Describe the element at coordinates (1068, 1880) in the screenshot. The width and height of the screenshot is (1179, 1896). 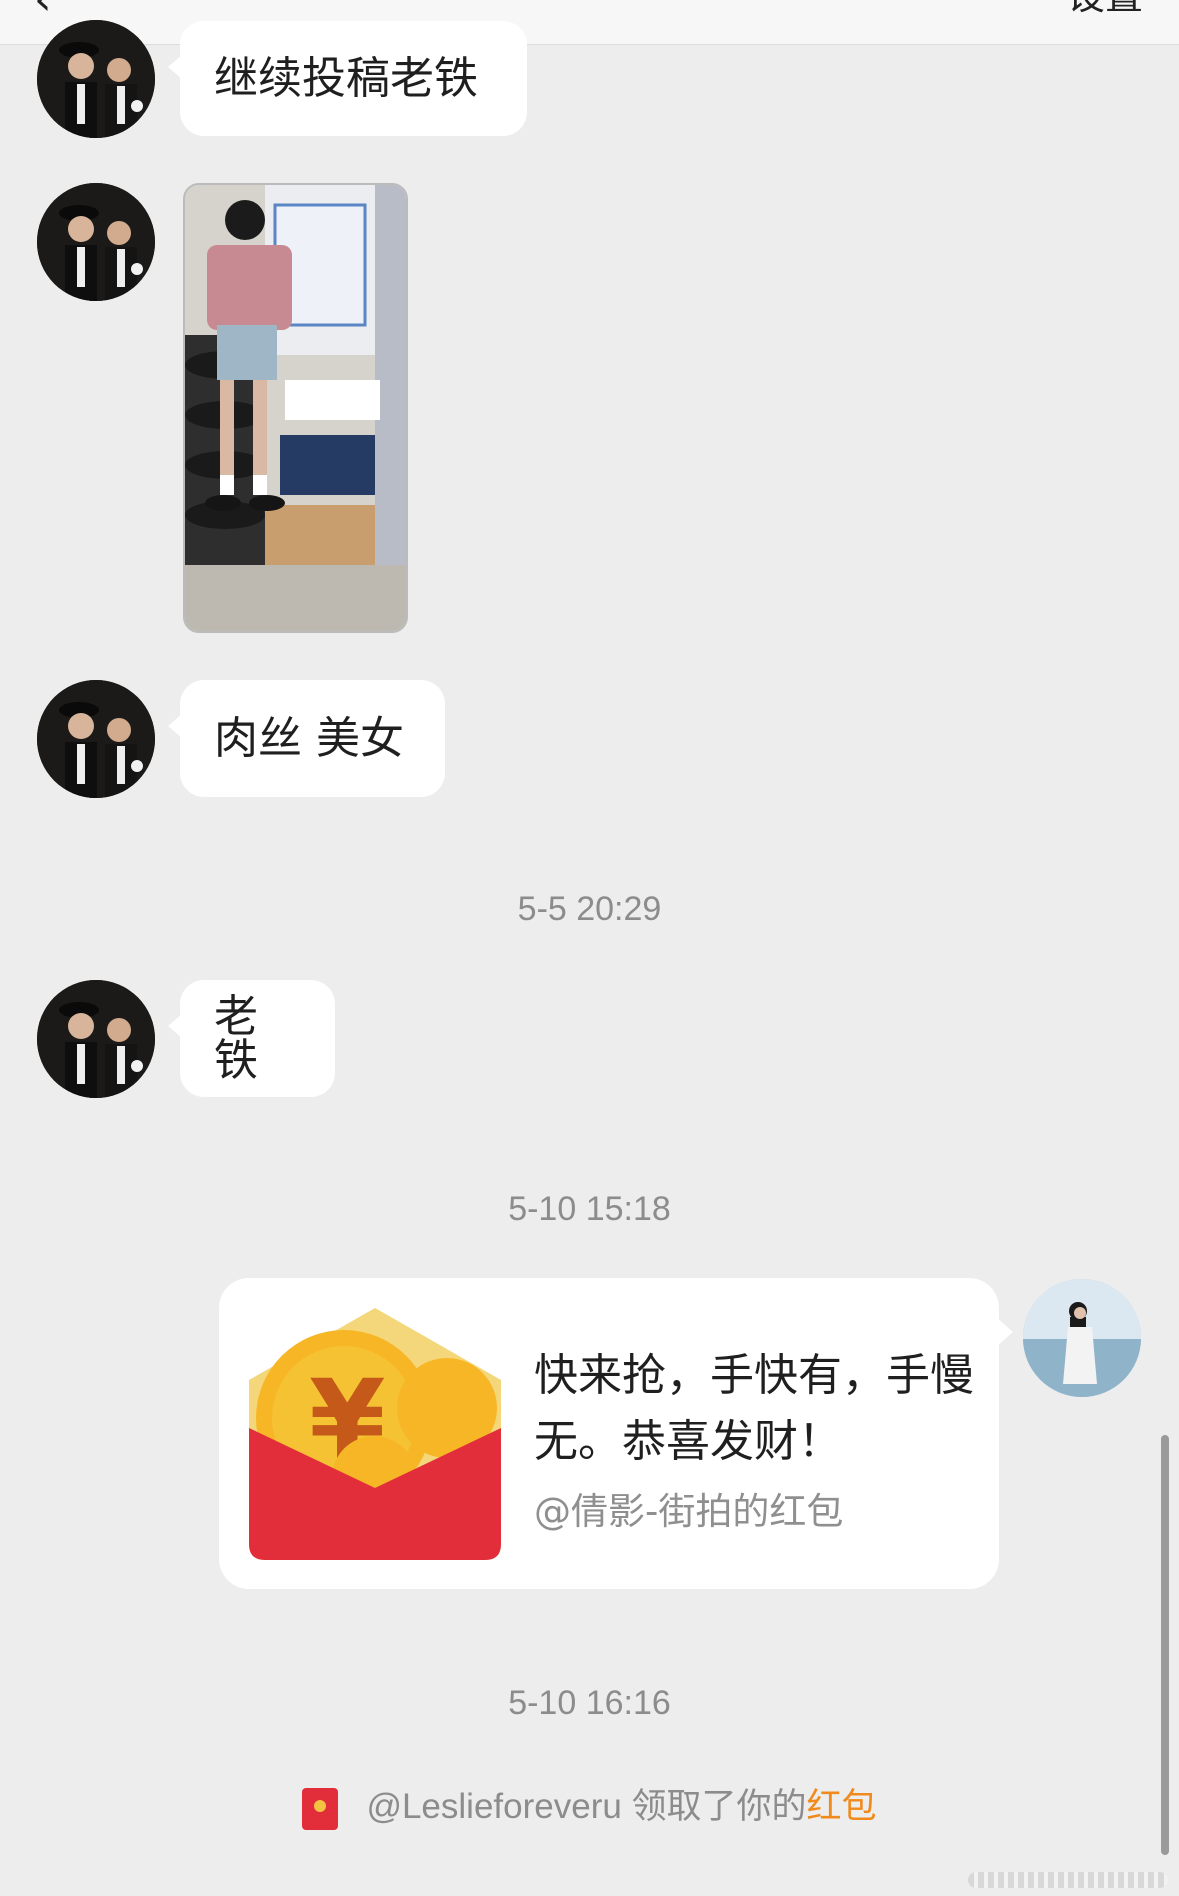
I see `home-indicator` at that location.